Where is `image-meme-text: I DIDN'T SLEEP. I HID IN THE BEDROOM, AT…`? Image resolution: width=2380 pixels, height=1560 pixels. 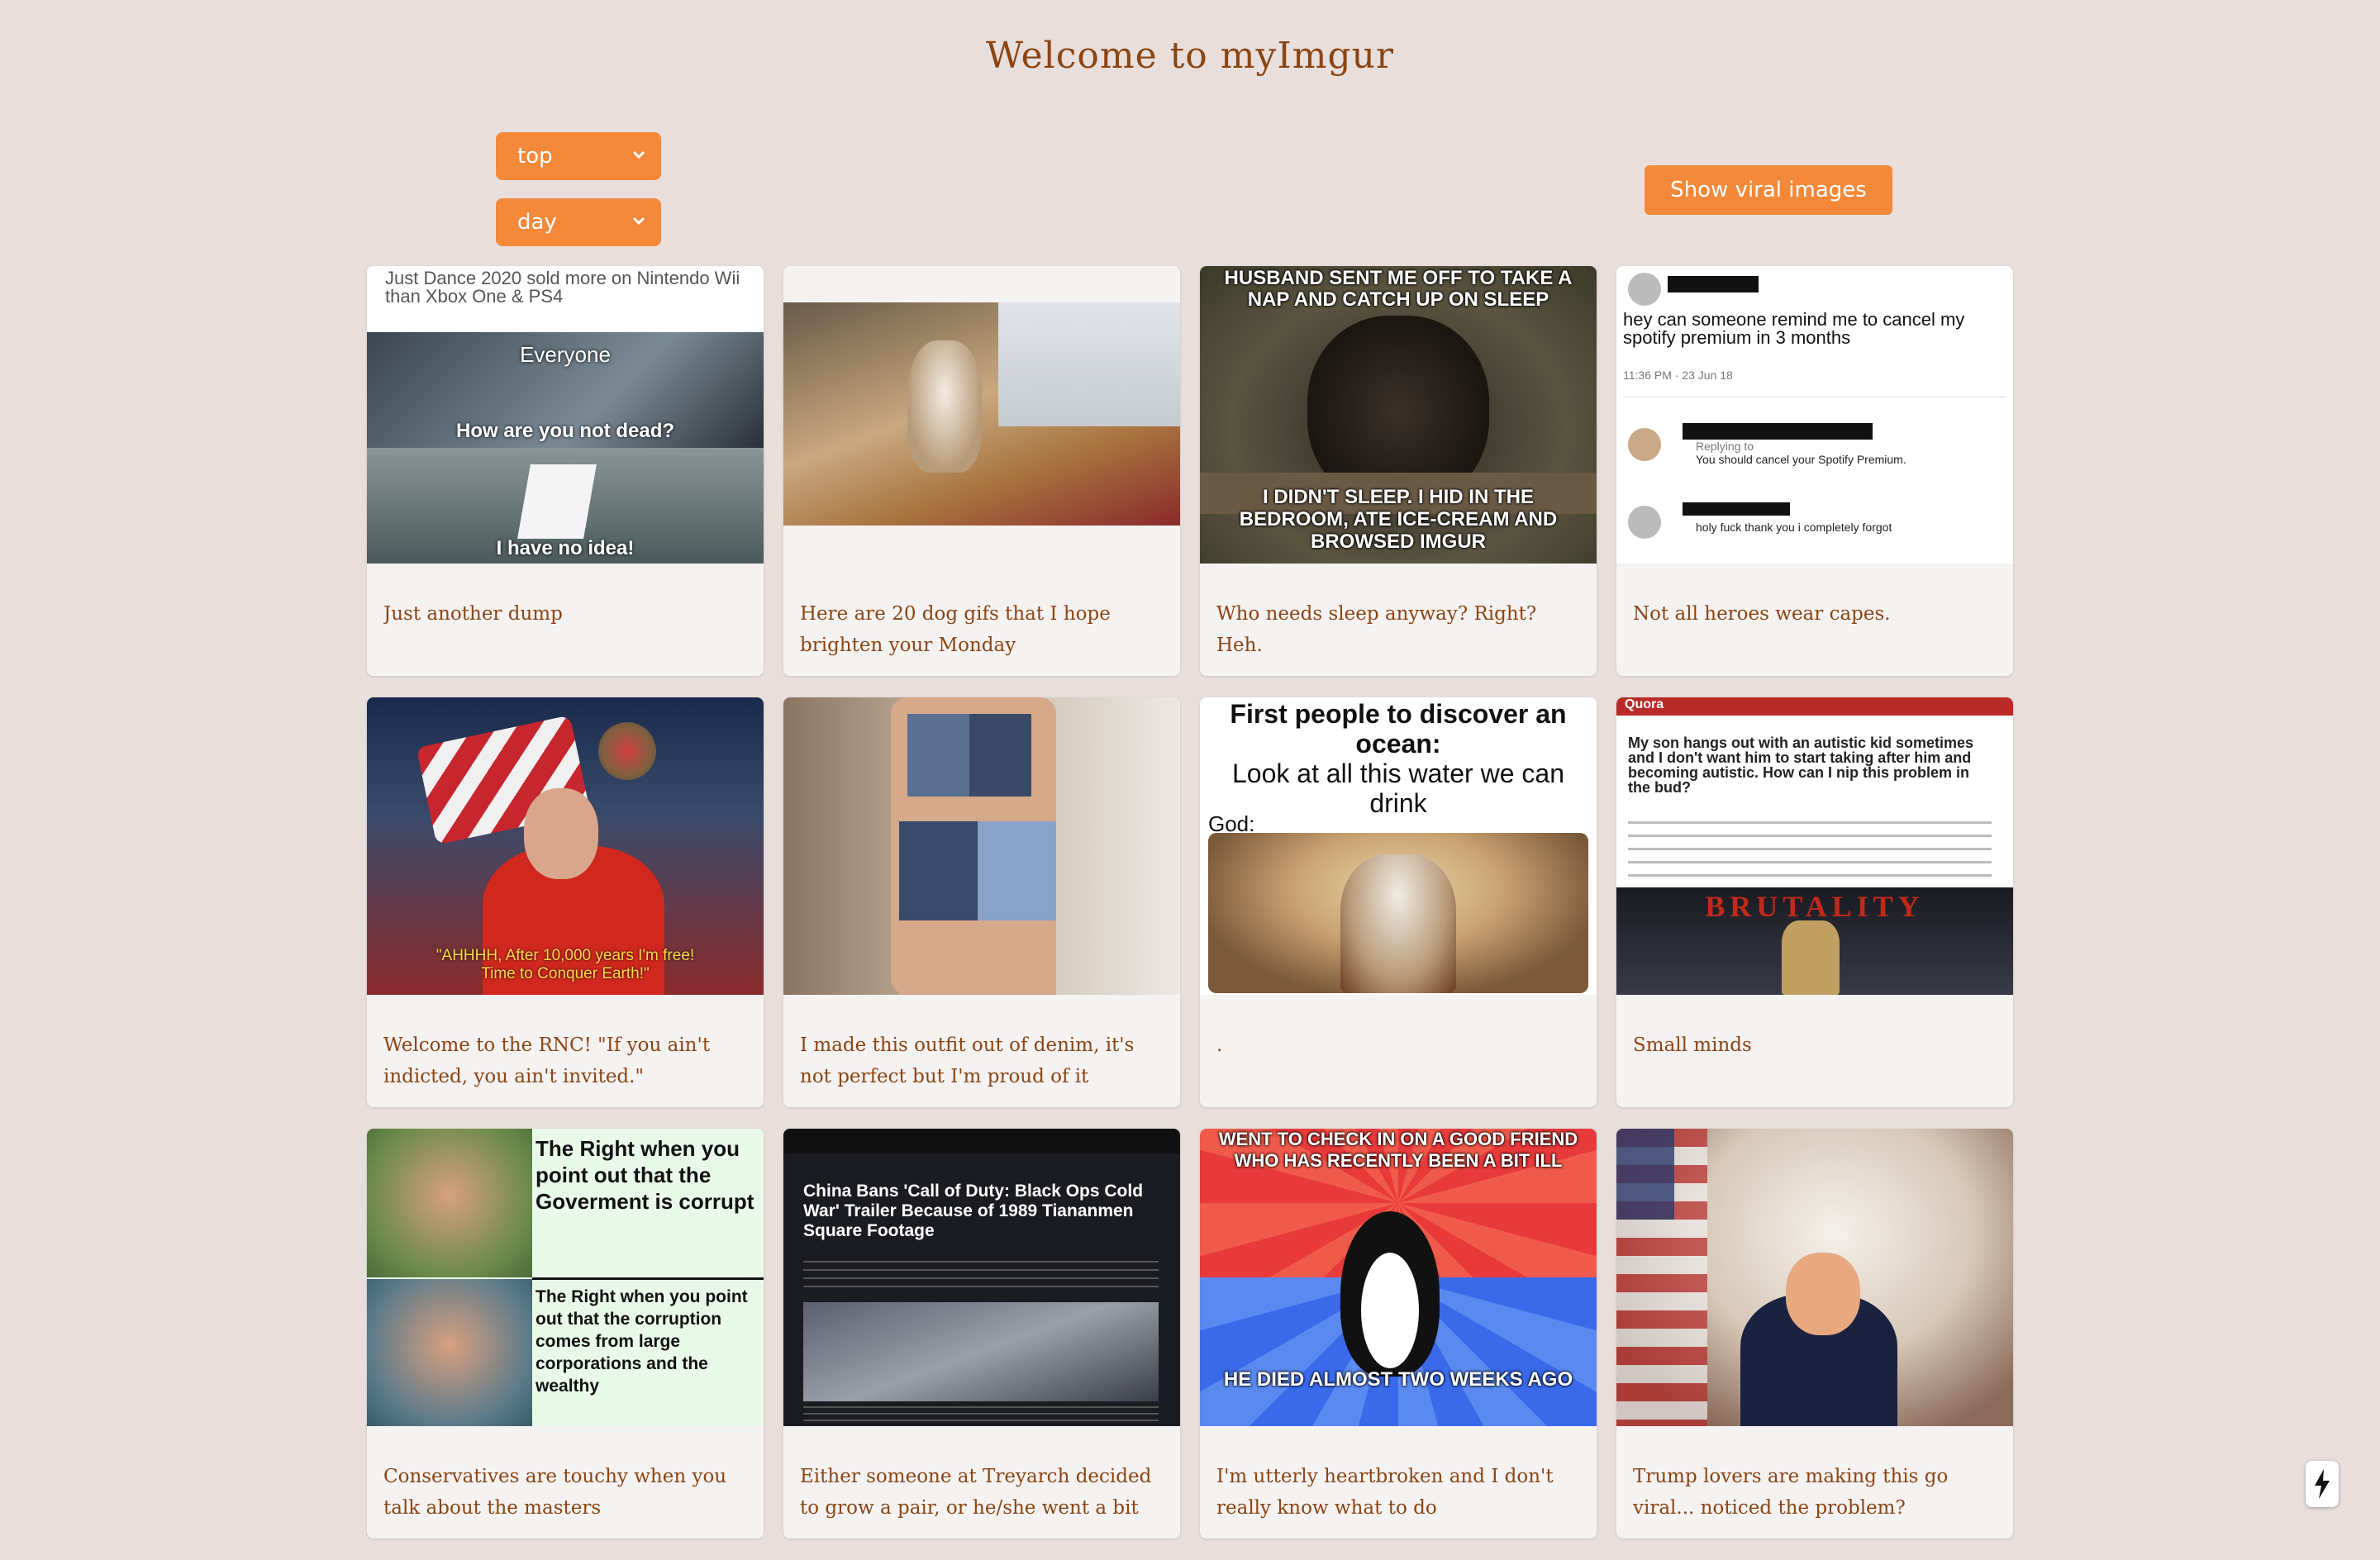
image-meme-text: I DIDN'T SLEEP. I HID IN THE BEDROOM, AT… is located at coordinates (1398, 519).